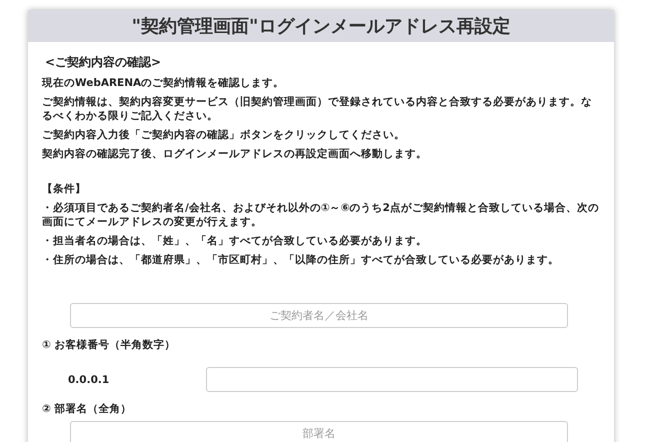  I want to click on field-label: ① お客様番号（半角数字）, so click(109, 345).